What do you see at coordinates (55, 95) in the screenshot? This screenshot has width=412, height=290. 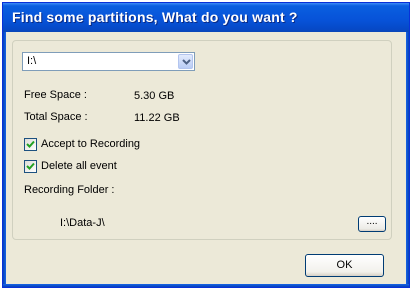 I see `free-space-label: Free Space :` at bounding box center [55, 95].